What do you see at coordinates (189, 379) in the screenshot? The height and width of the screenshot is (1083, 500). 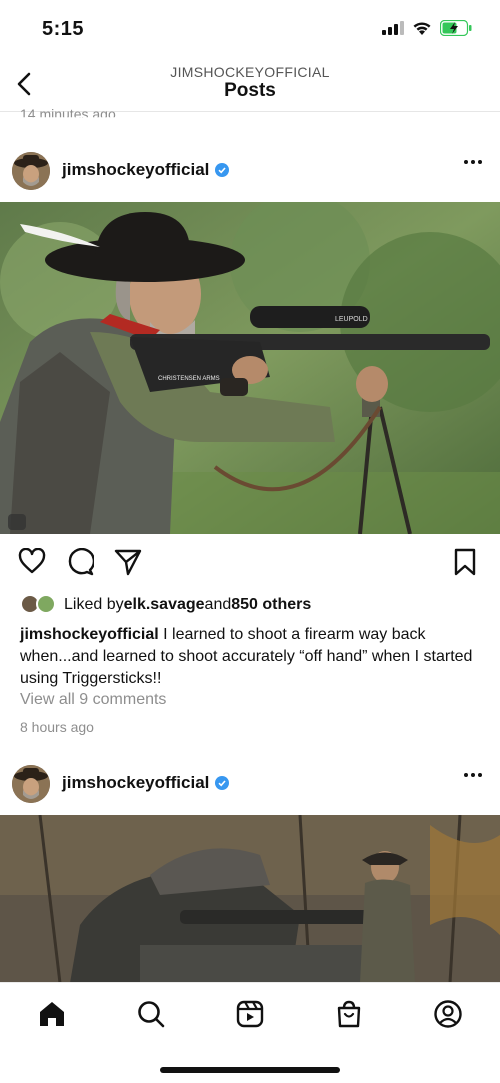 I see `stock-brand: CHRISTENSEN ARMS` at bounding box center [189, 379].